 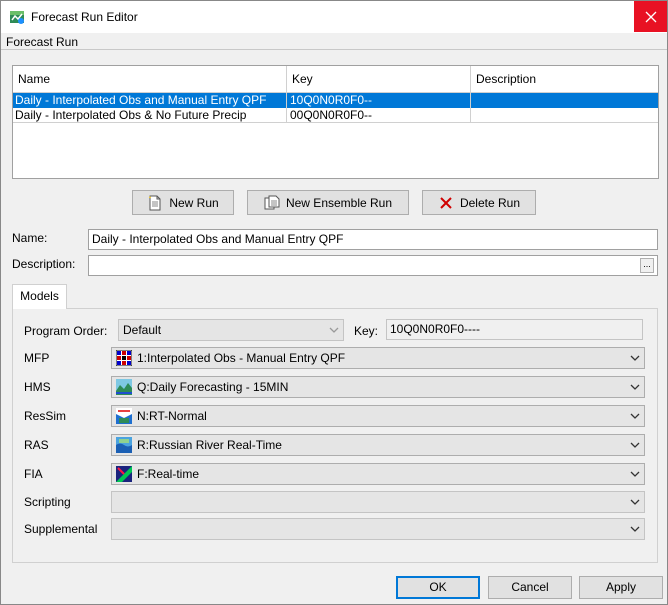 I want to click on hms-dropdown: Q:Daily Forecasting - 15MIN, so click(x=378, y=387).